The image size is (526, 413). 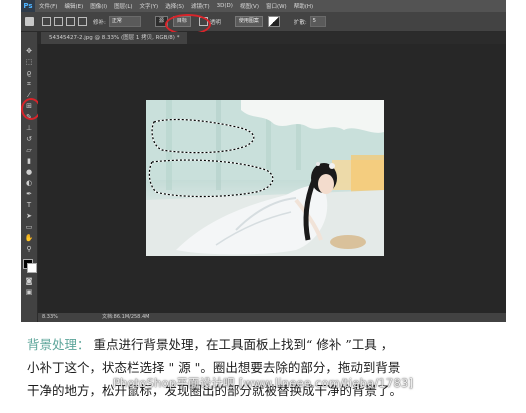 I want to click on pen-icon: ✒, so click(x=29, y=194).